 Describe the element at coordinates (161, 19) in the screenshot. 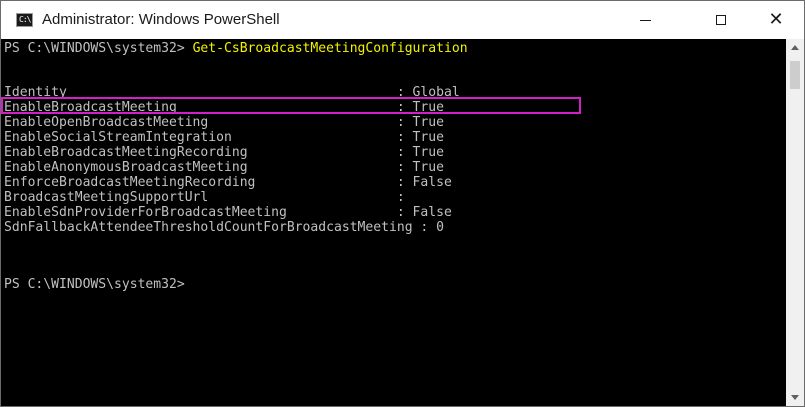

I see `window-title: Administrator: Windows PowerShell` at that location.